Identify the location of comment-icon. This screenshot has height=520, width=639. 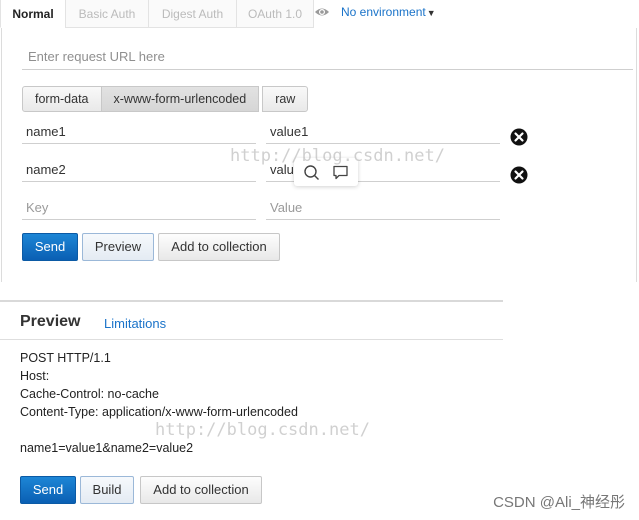
(340, 172).